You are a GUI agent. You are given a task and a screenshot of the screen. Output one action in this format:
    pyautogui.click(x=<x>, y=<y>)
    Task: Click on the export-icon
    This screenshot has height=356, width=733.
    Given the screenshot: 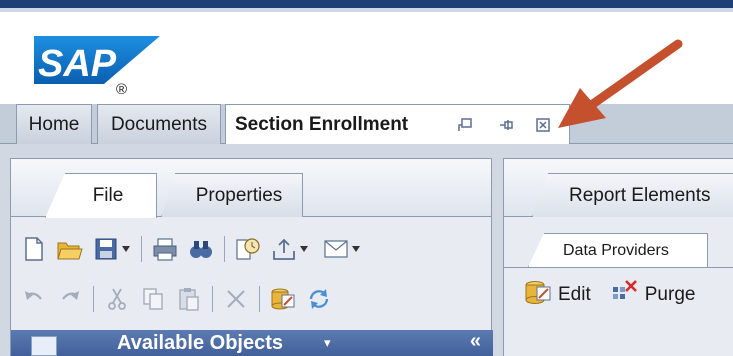 What is the action you would take?
    pyautogui.click(x=284, y=249)
    